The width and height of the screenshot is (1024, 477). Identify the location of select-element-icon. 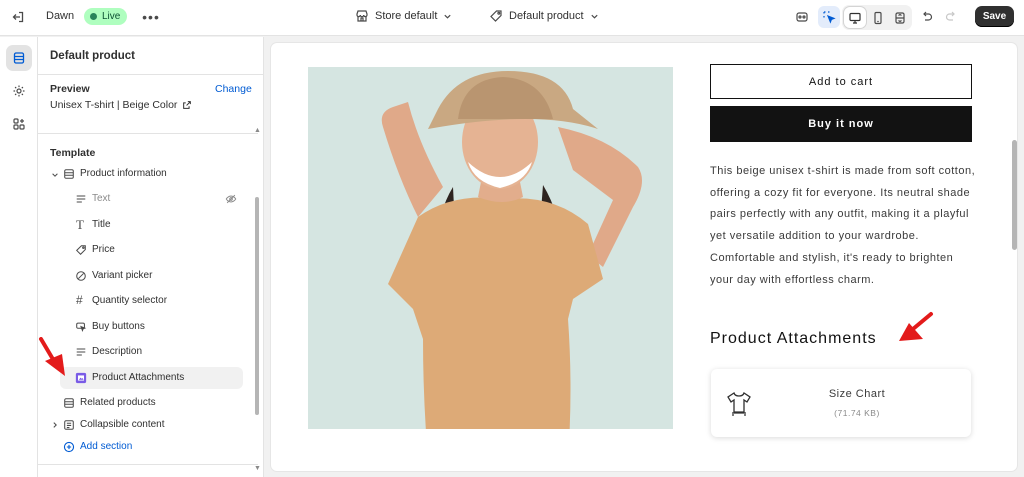
(829, 17).